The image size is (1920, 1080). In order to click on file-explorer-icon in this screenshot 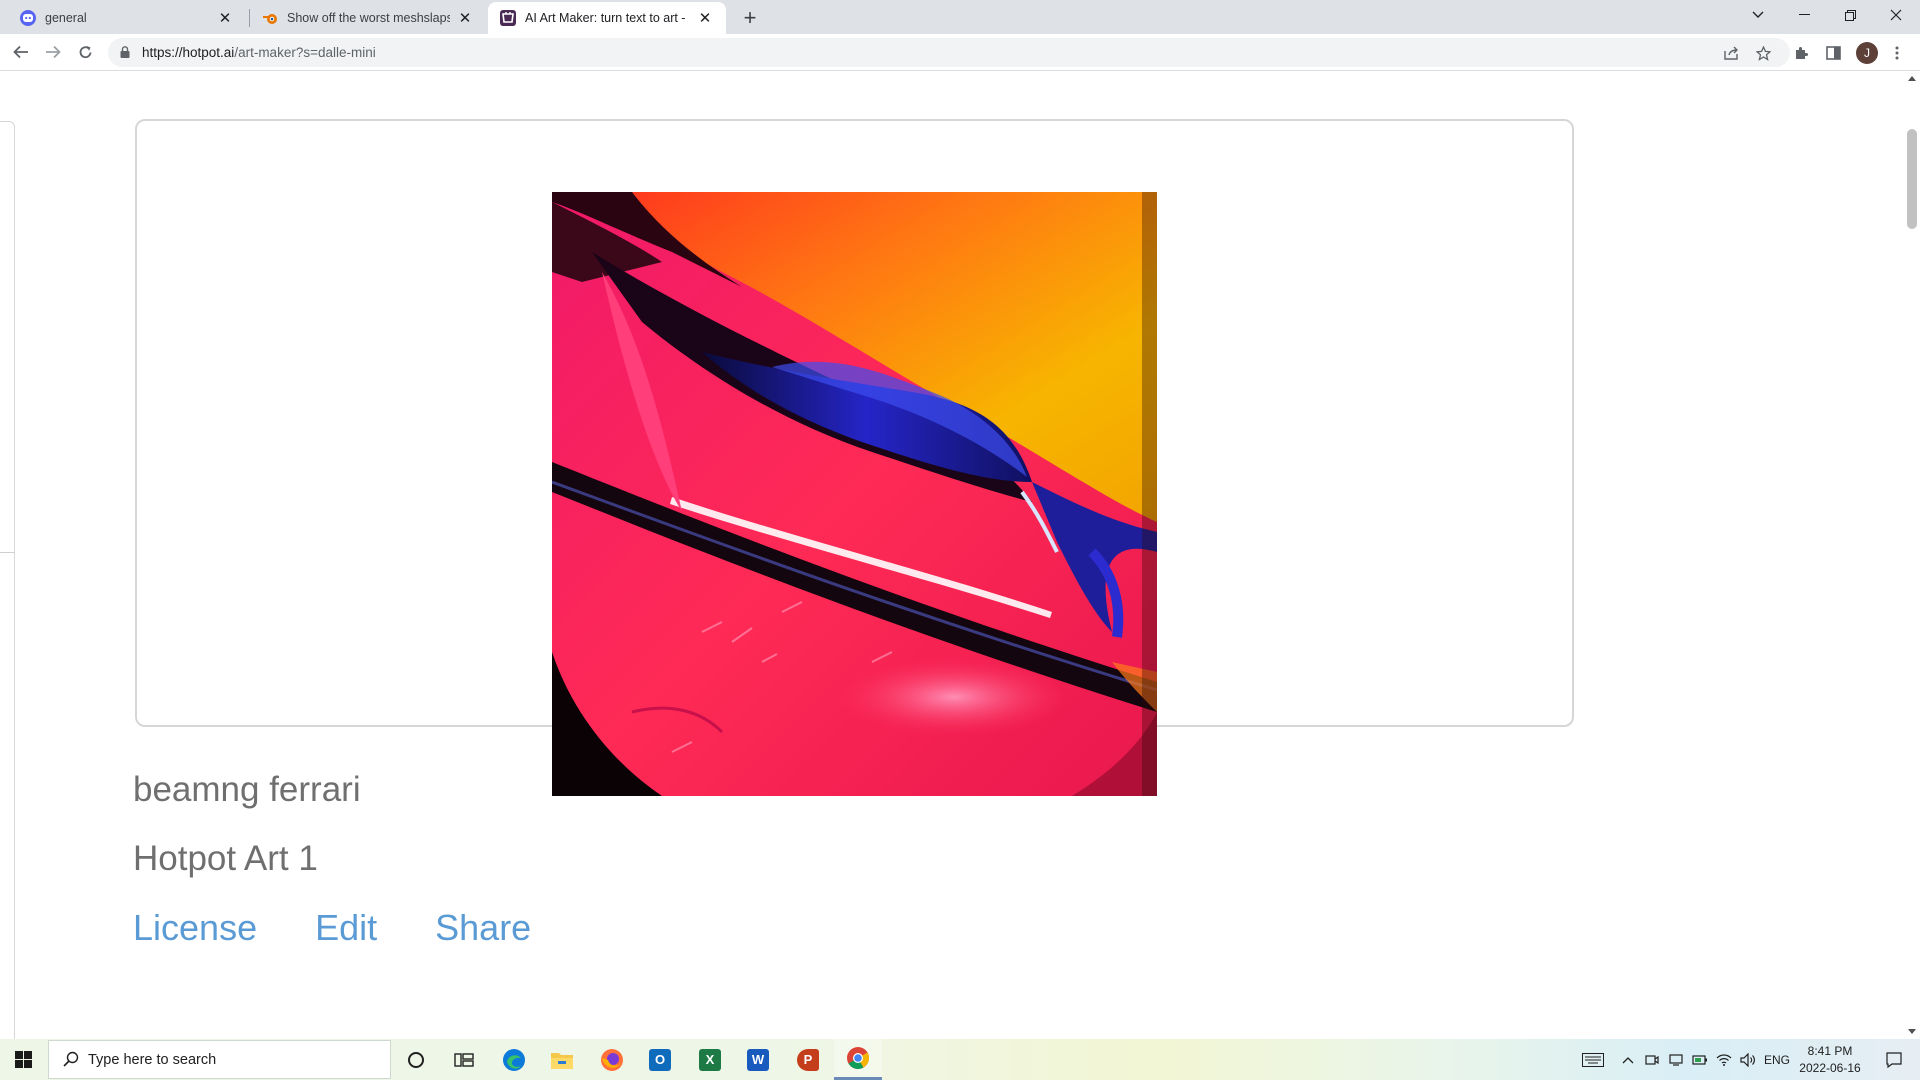, I will do `click(562, 1059)`.